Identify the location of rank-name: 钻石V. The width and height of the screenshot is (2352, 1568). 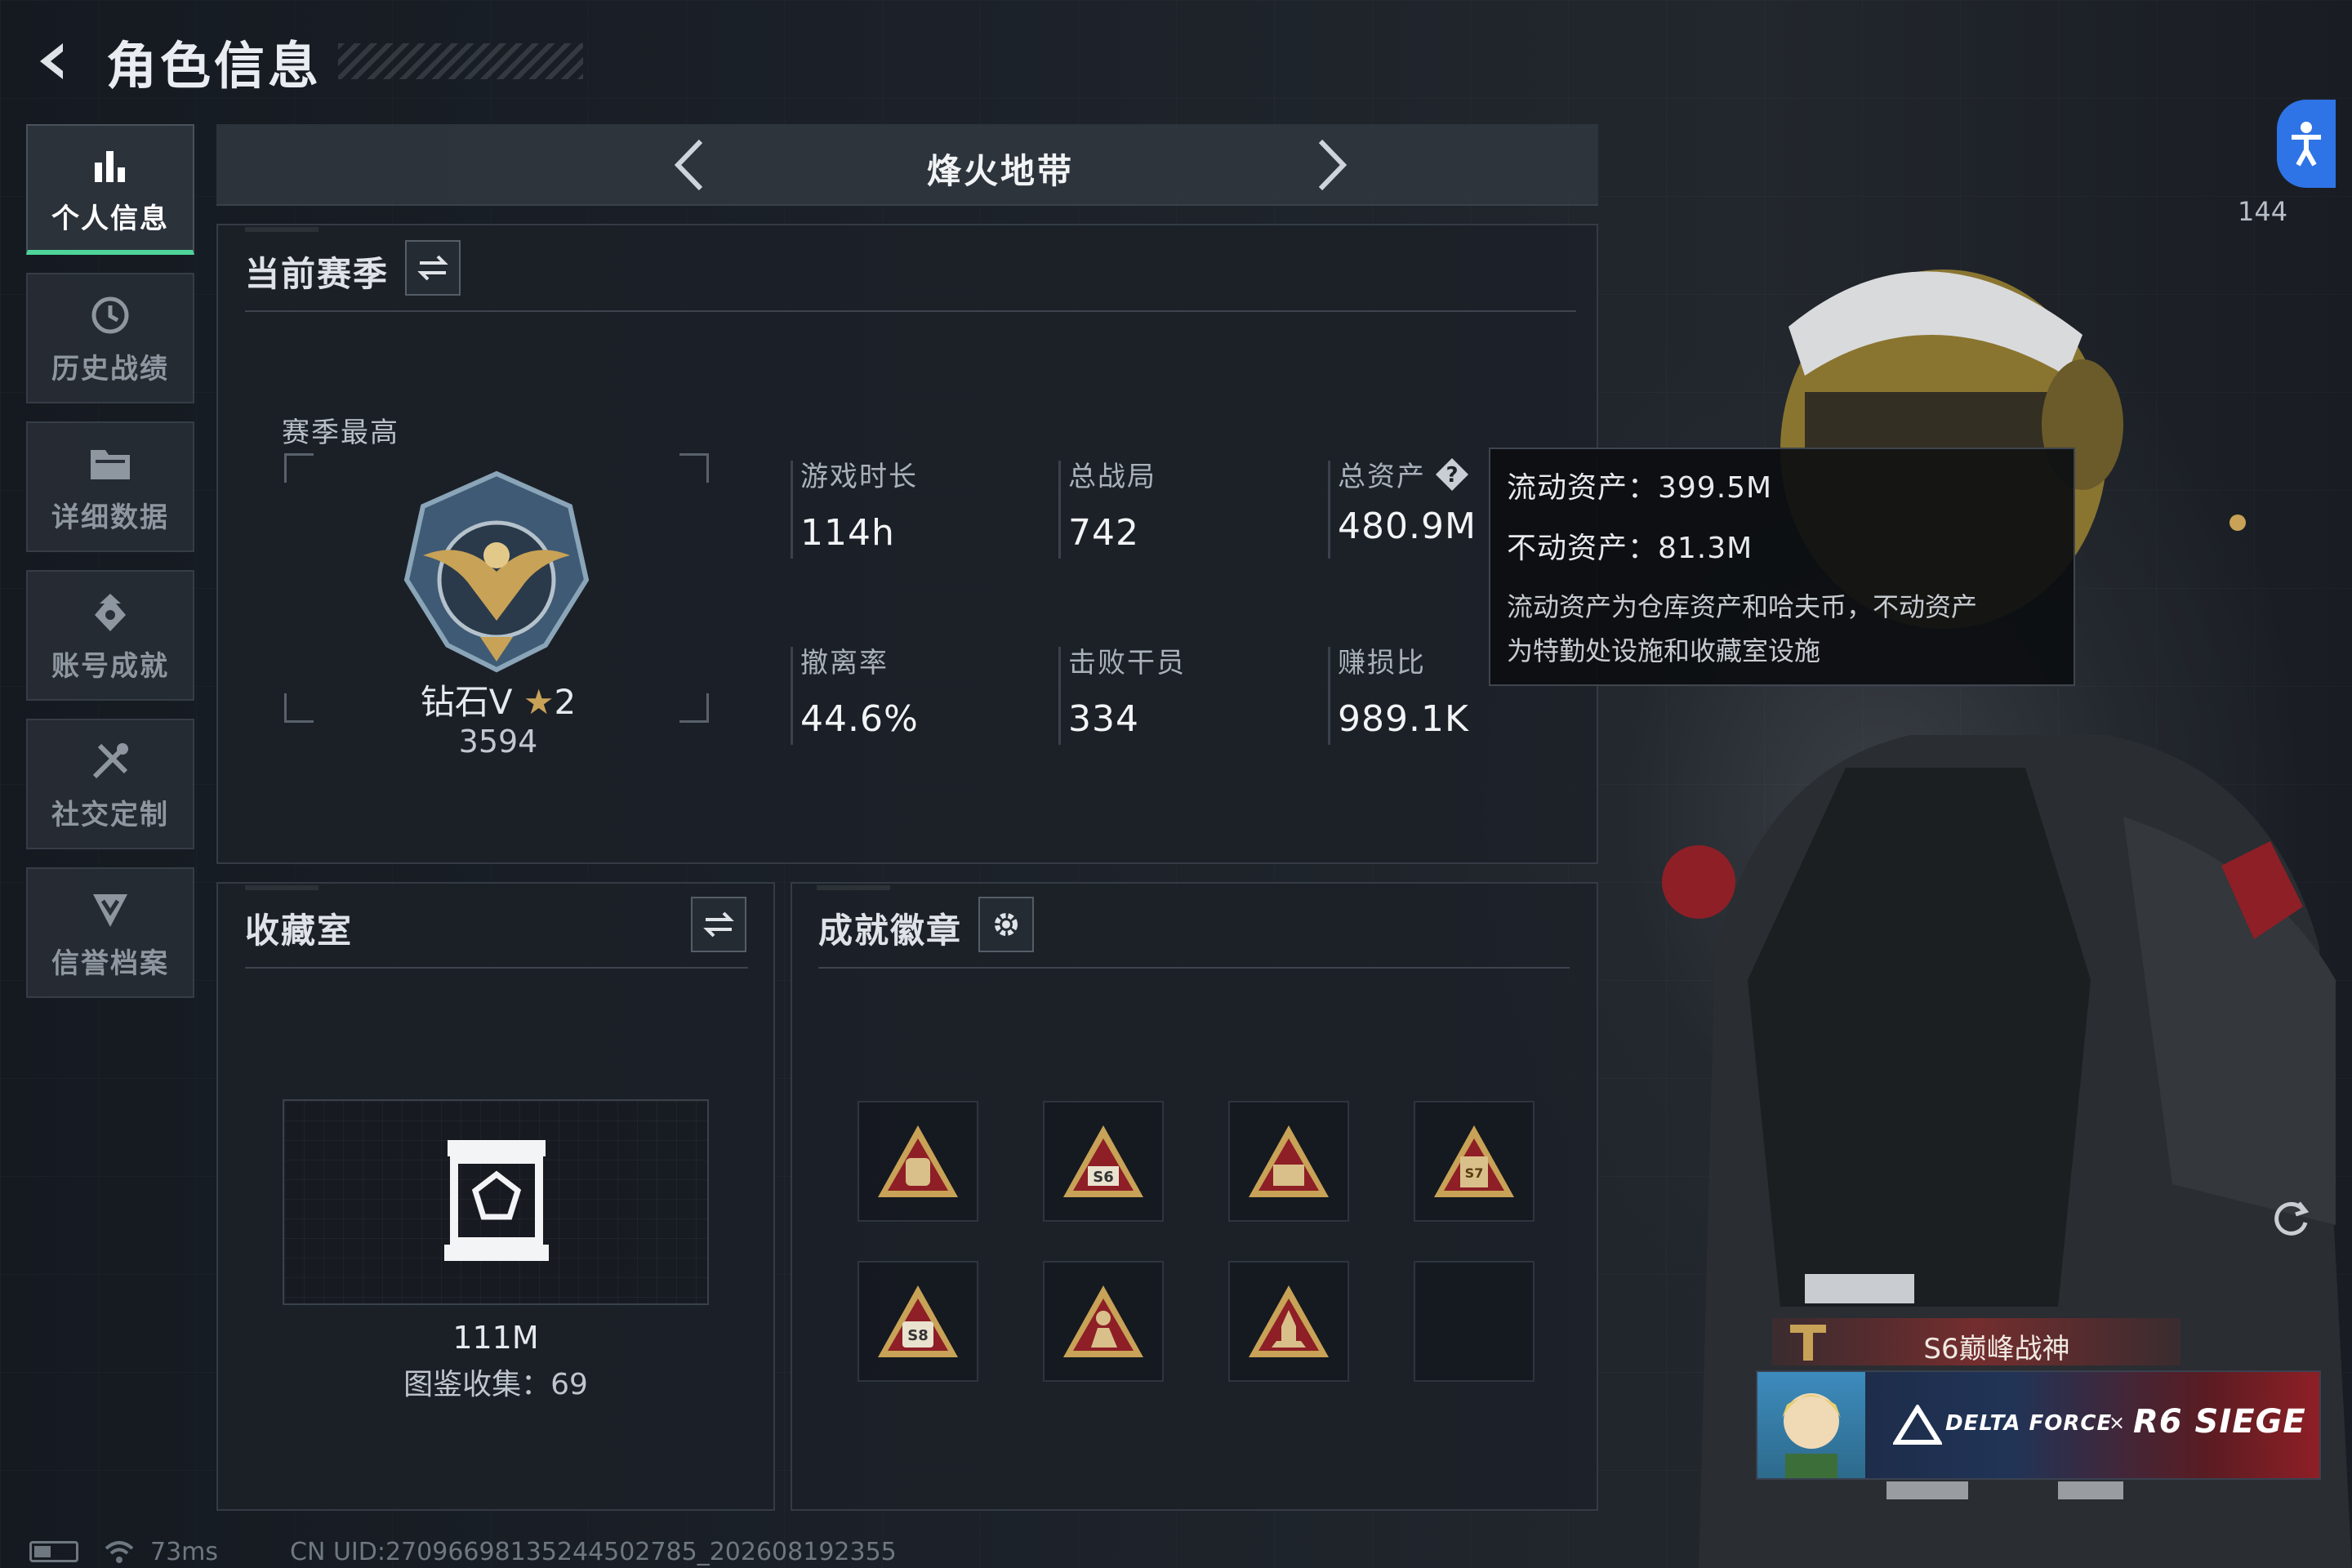
(467, 702).